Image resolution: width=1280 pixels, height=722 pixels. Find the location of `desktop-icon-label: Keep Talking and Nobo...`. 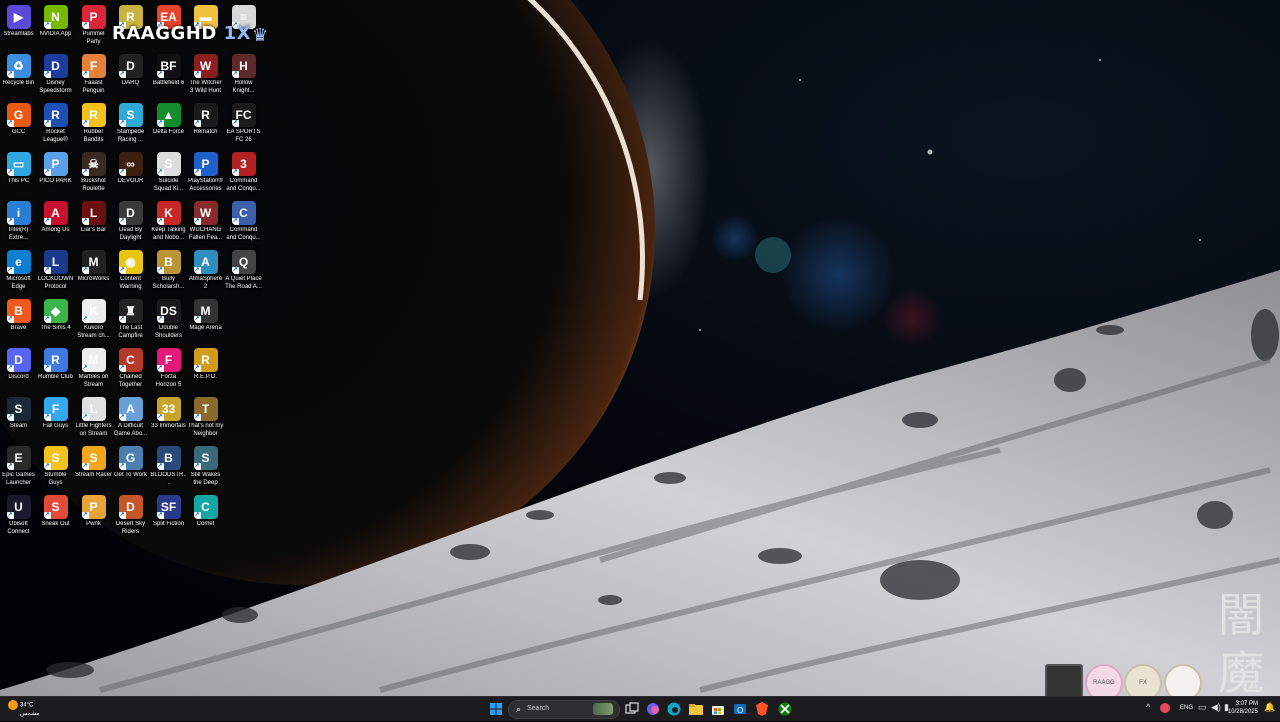

desktop-icon-label: Keep Talking and Nobo... is located at coordinates (168, 234).